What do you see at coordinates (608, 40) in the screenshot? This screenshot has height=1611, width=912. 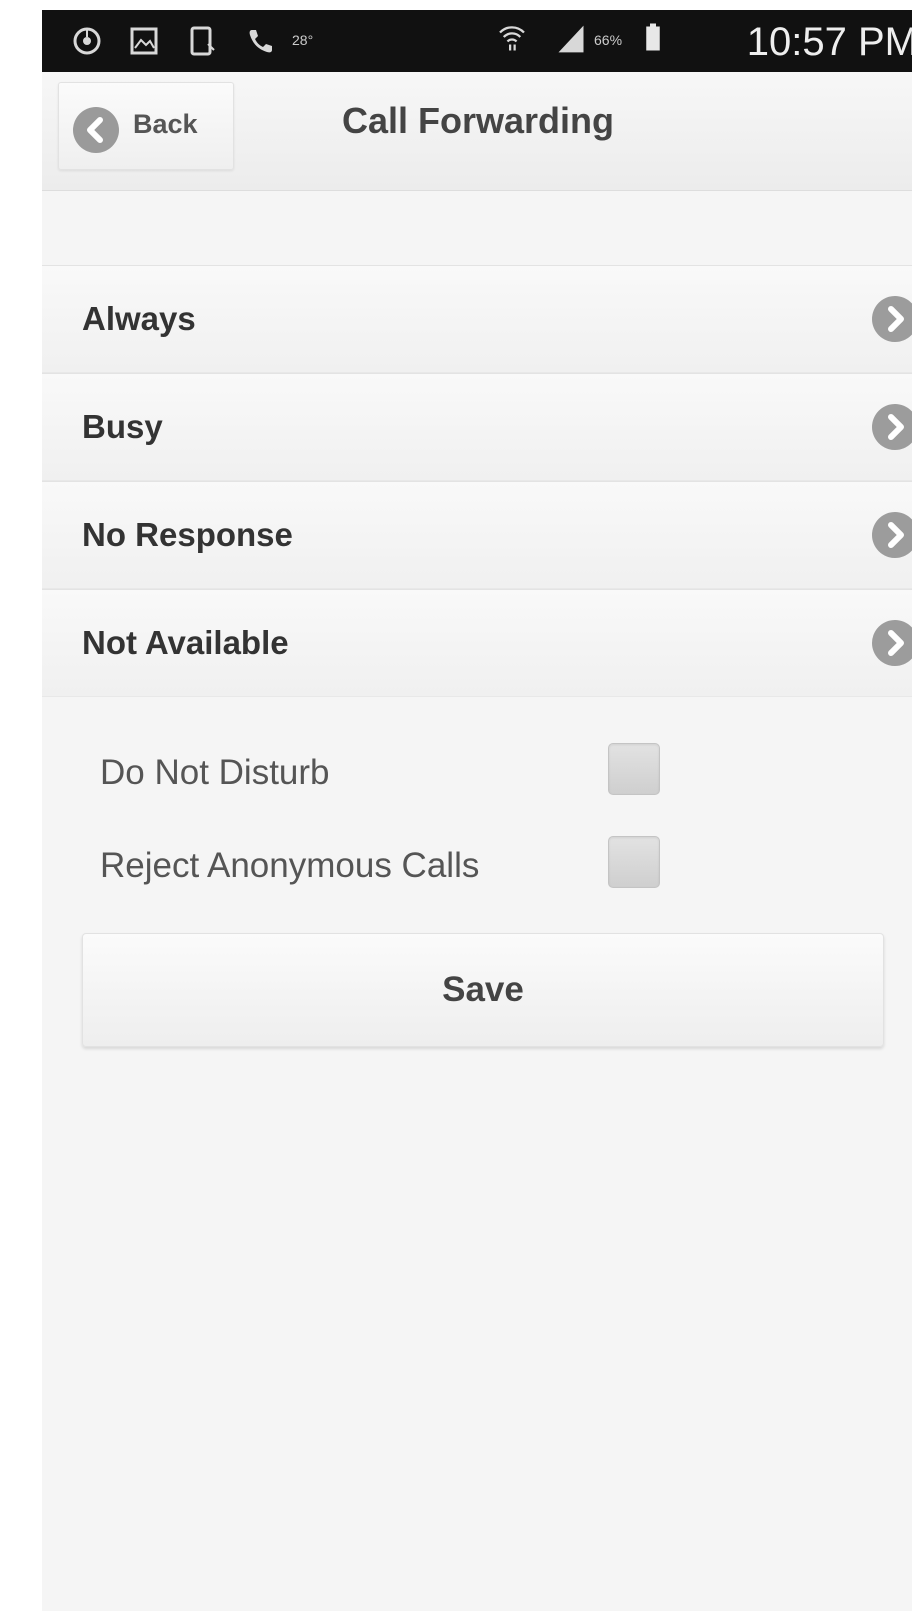 I see `battery-percent-label: 66%` at bounding box center [608, 40].